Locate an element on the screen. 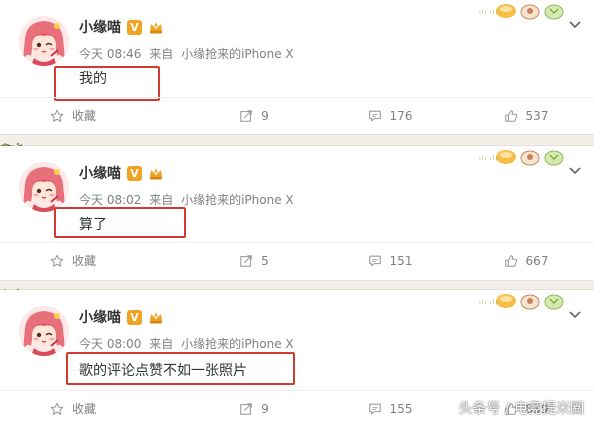 Image resolution: width=594 pixels, height=426 pixels. post-time: 今天 08:46 is located at coordinates (110, 54).